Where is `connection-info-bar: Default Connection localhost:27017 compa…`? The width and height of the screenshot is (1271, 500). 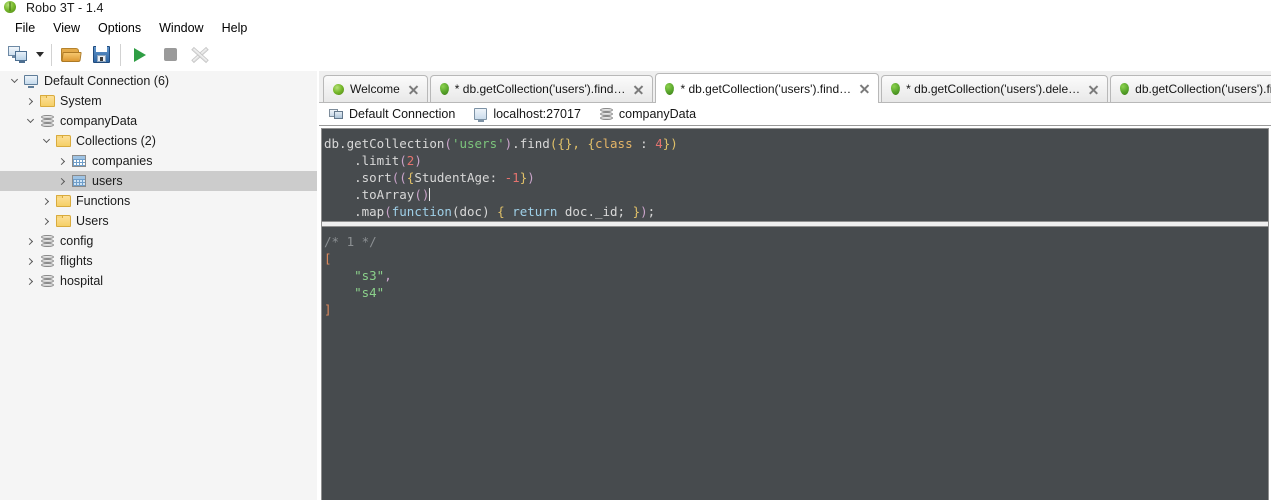 connection-info-bar: Default Connection localhost:27017 compa… is located at coordinates (795, 114).